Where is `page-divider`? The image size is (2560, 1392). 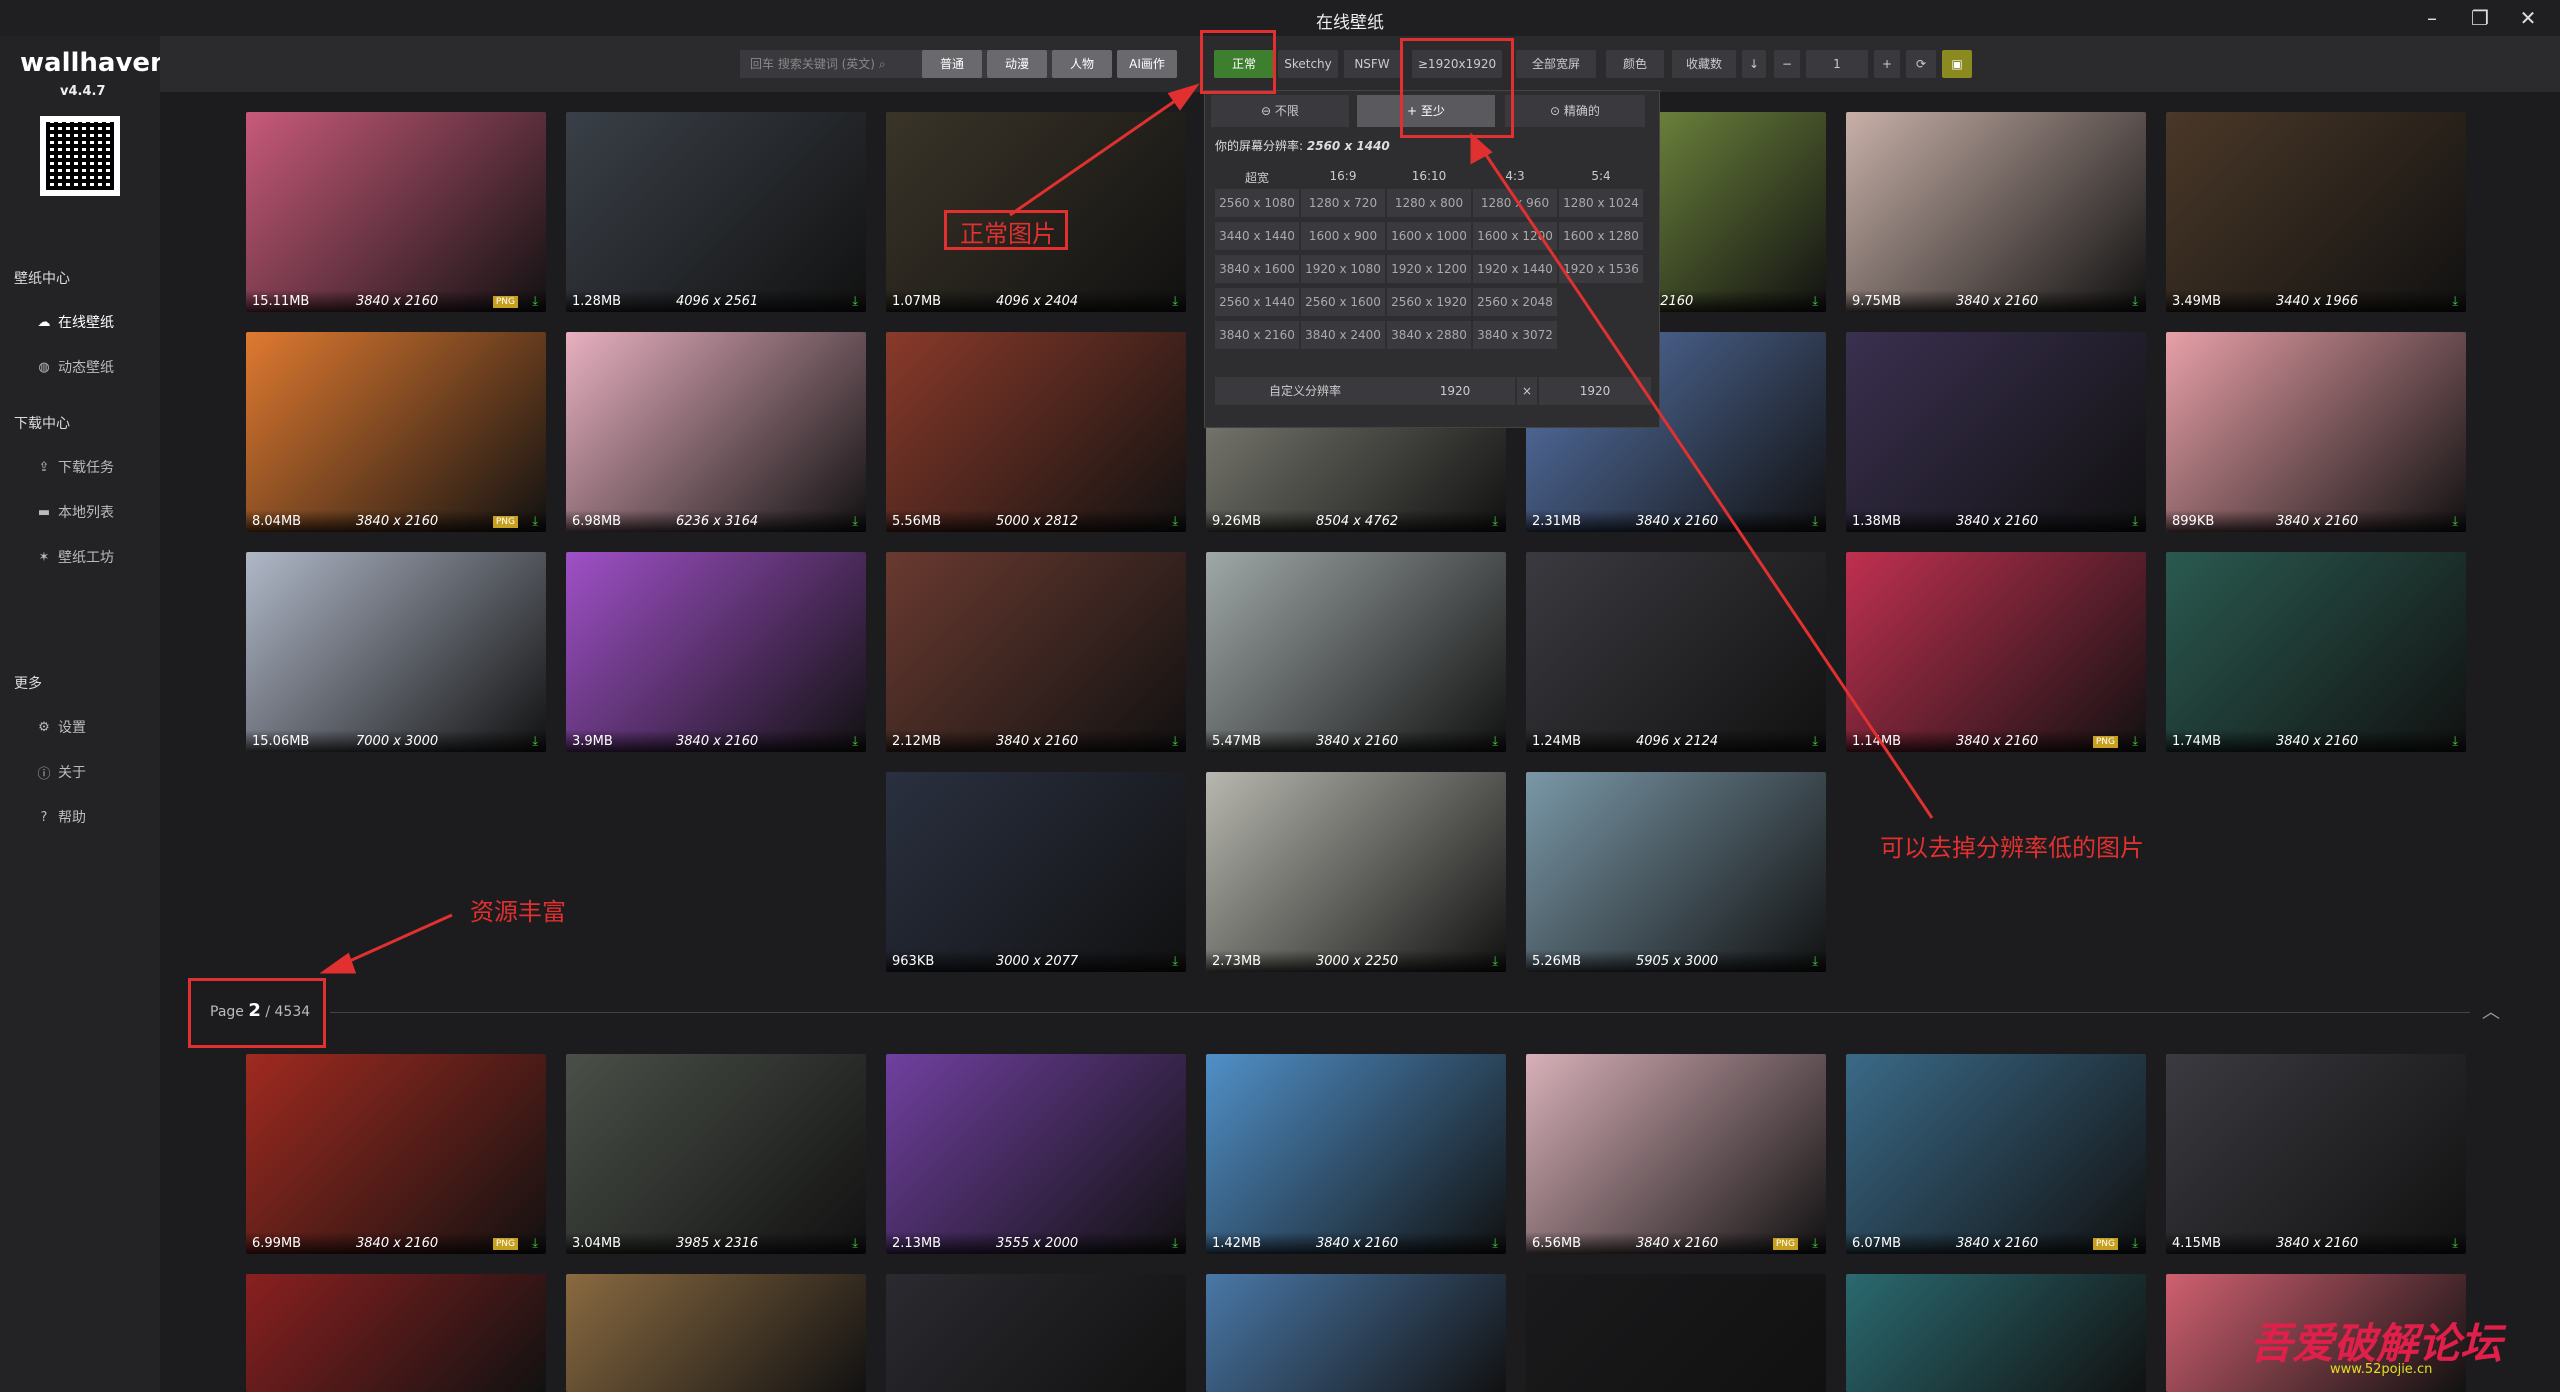 page-divider is located at coordinates (1400, 1012).